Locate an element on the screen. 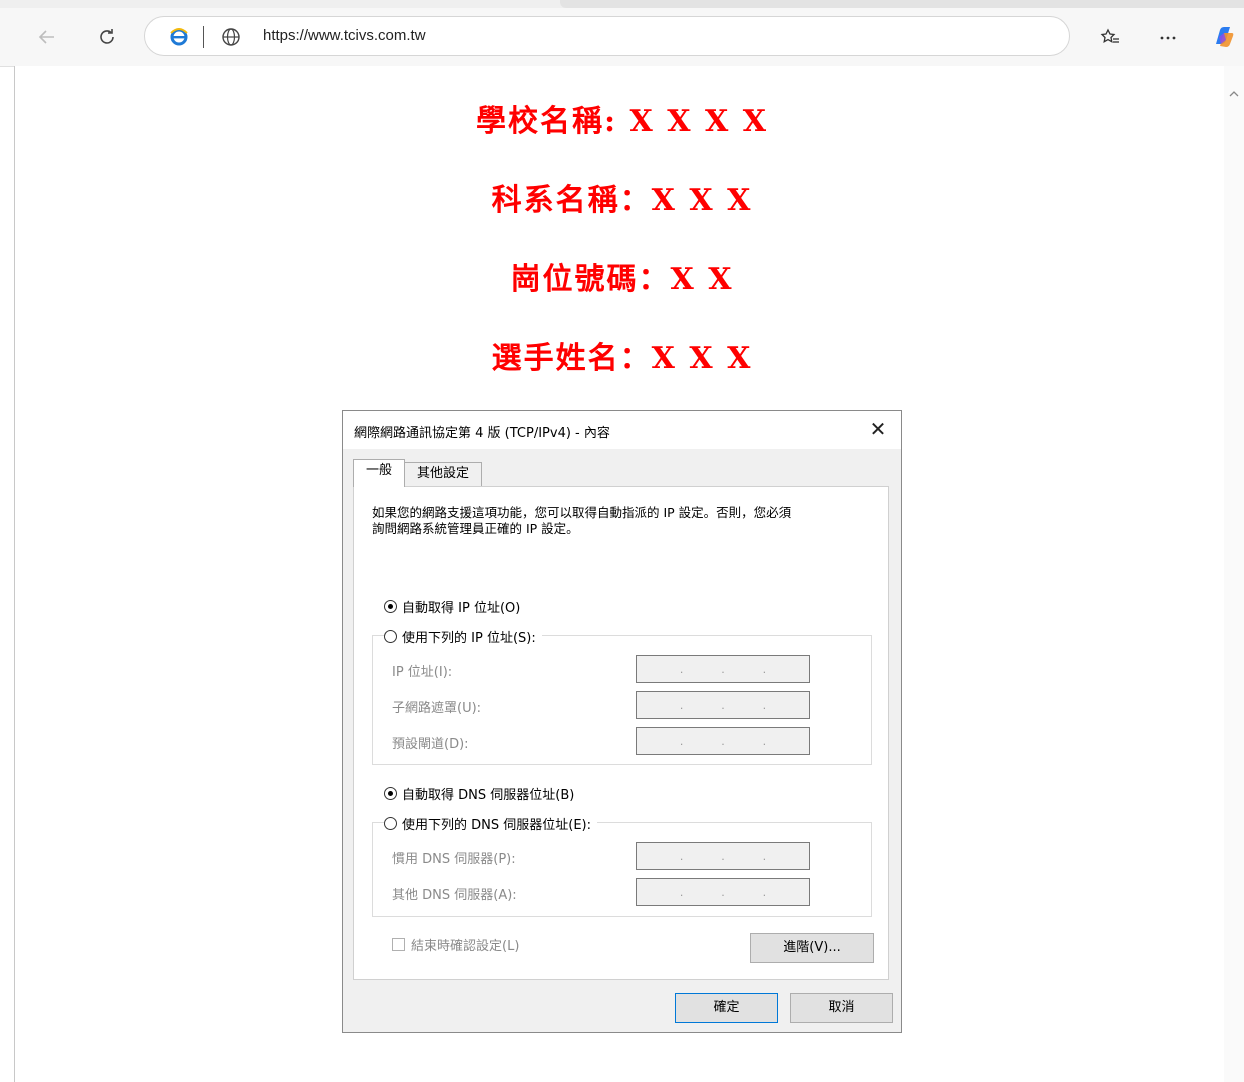 The width and height of the screenshot is (1244, 1082). copilot-icon is located at coordinates (1225, 37).